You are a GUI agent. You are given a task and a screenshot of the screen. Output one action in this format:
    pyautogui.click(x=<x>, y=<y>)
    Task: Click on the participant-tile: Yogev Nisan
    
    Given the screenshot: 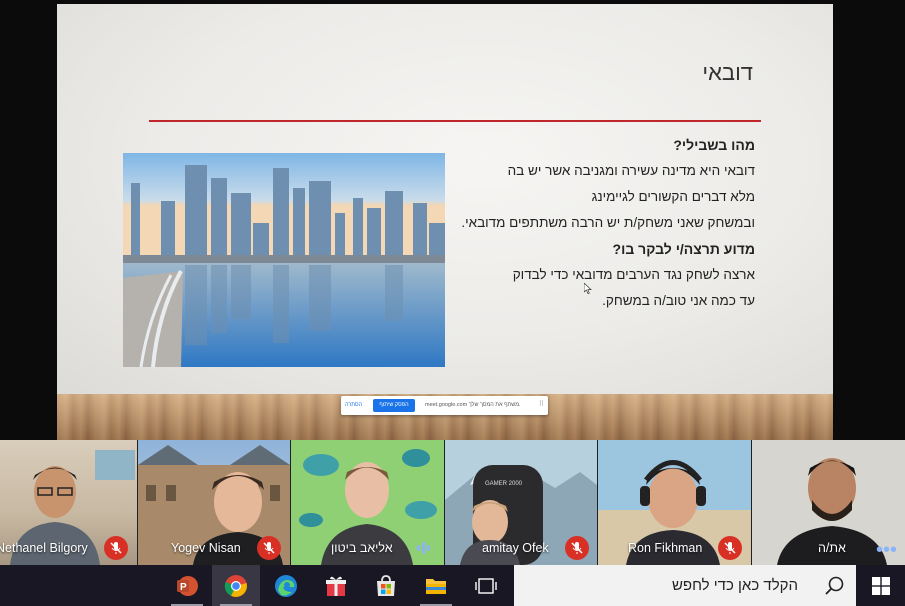 What is the action you would take?
    pyautogui.click(x=214, y=502)
    